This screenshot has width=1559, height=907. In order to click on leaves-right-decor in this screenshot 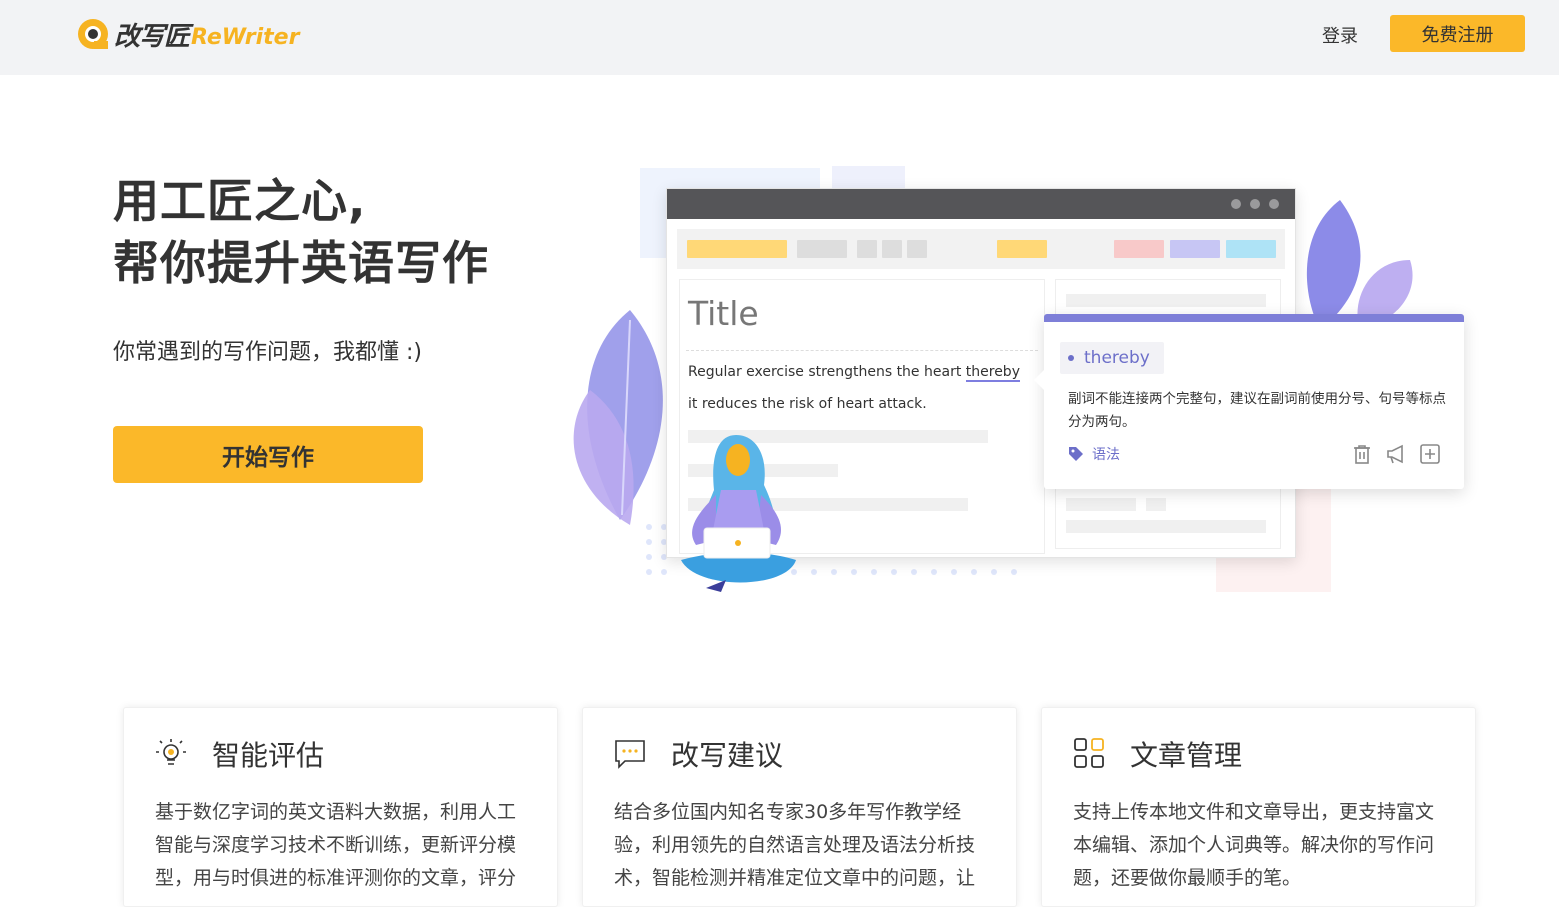, I will do `click(1359, 265)`.